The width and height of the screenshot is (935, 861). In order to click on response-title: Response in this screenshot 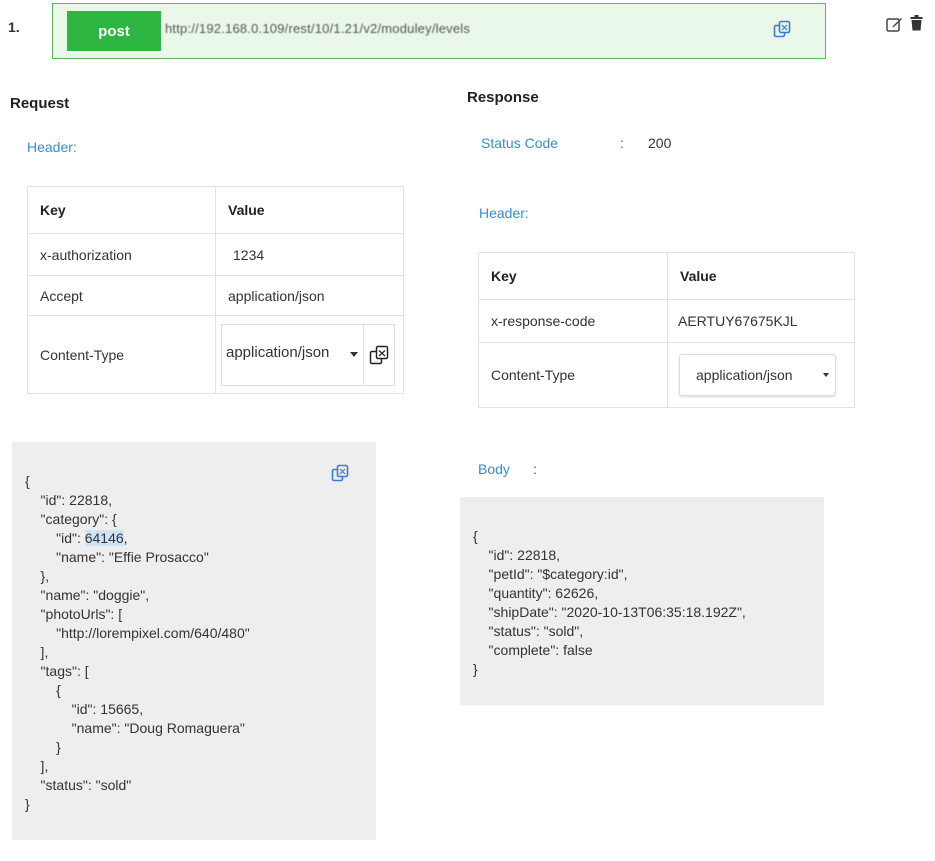, I will do `click(503, 97)`.